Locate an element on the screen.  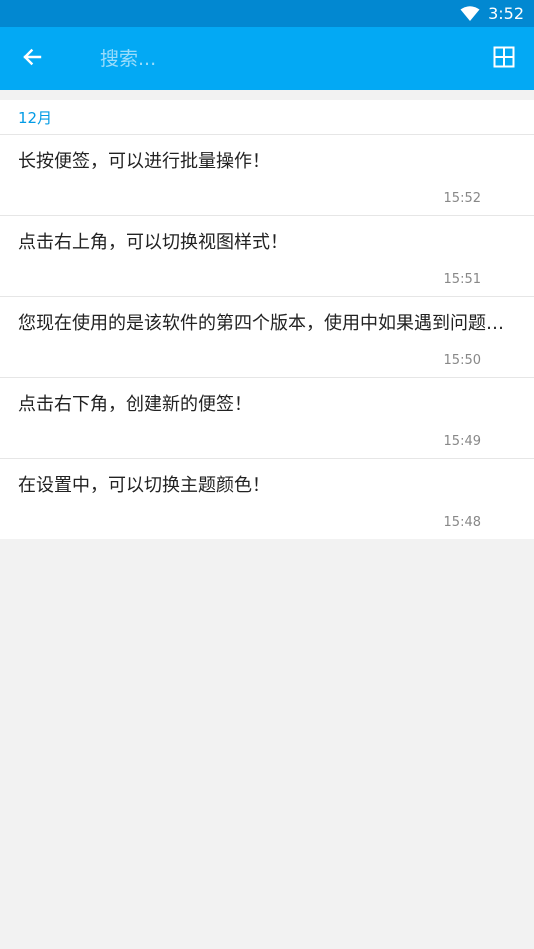
note-time: 15:52 is located at coordinates (462, 198).